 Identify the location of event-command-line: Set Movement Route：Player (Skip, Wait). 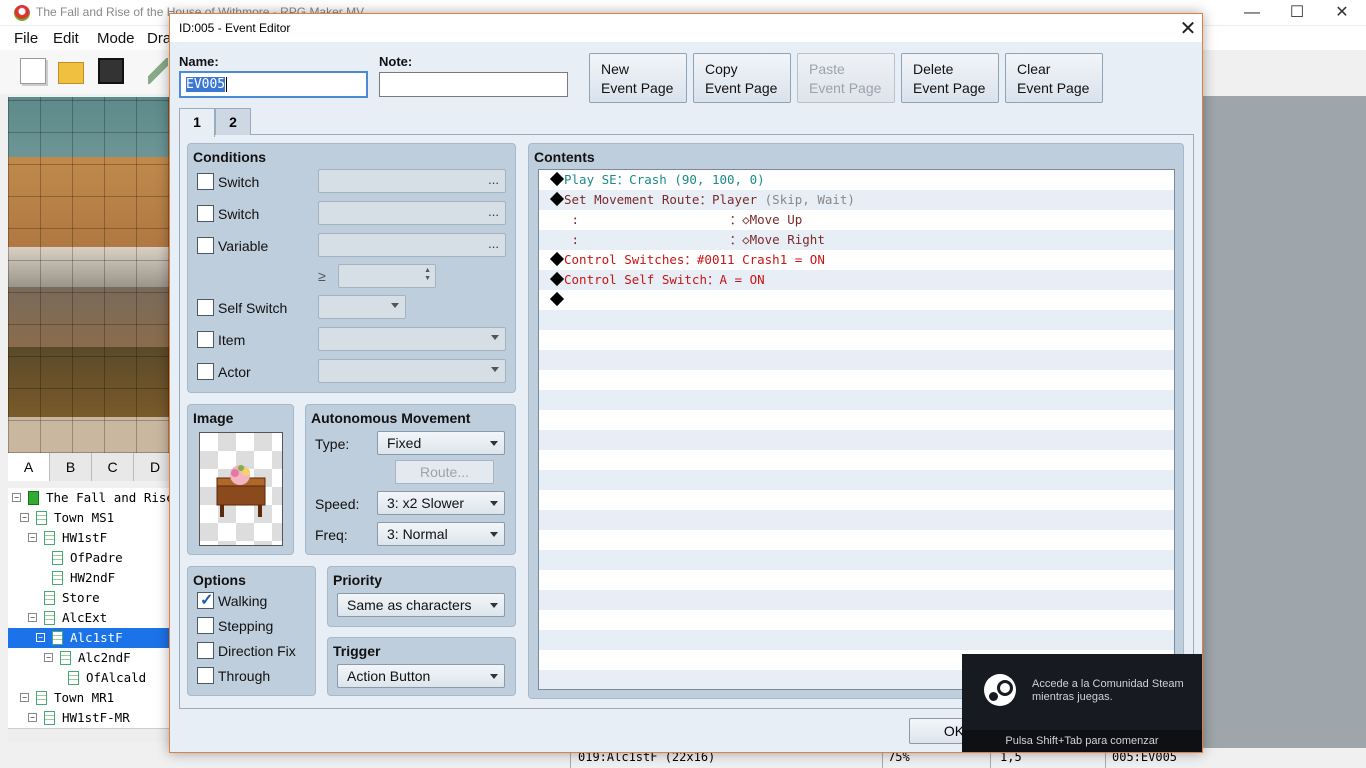
(856, 200).